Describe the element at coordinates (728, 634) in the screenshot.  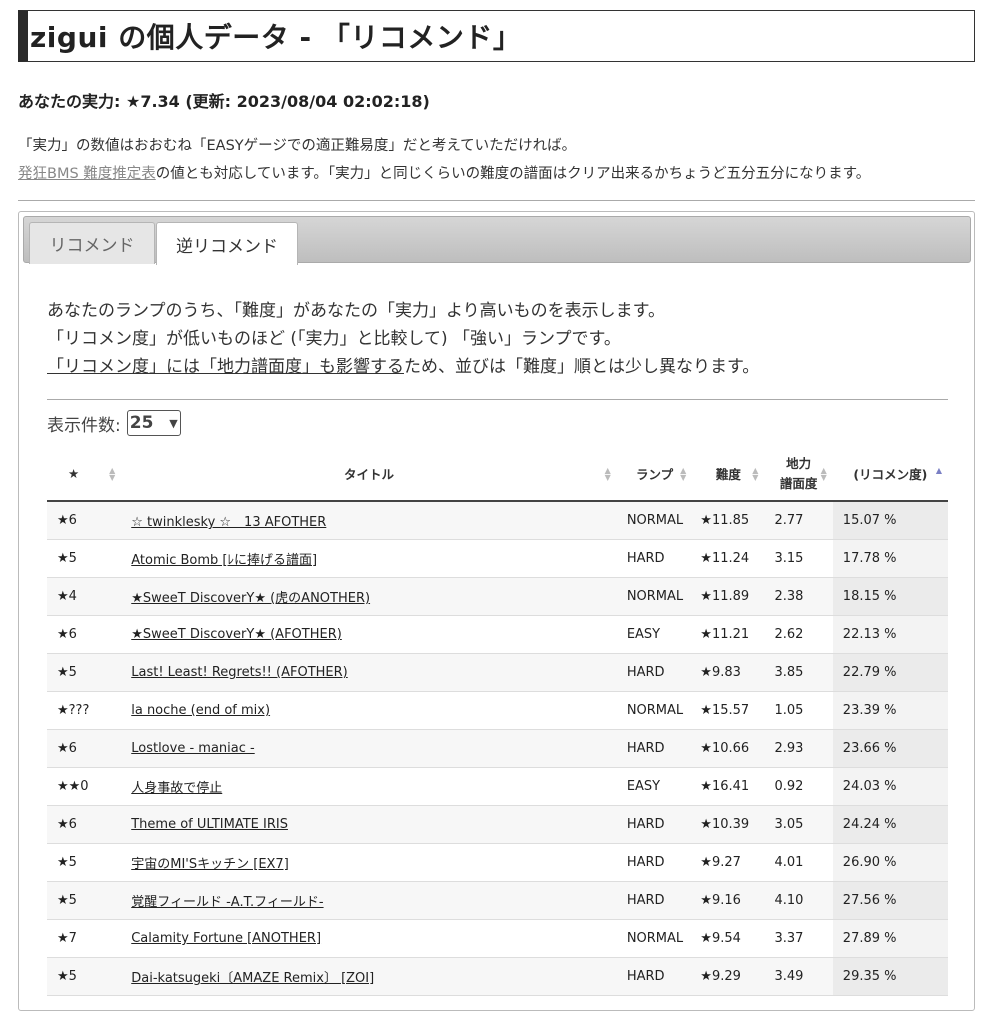
I see `cell-difficulty: ★11.21` at that location.